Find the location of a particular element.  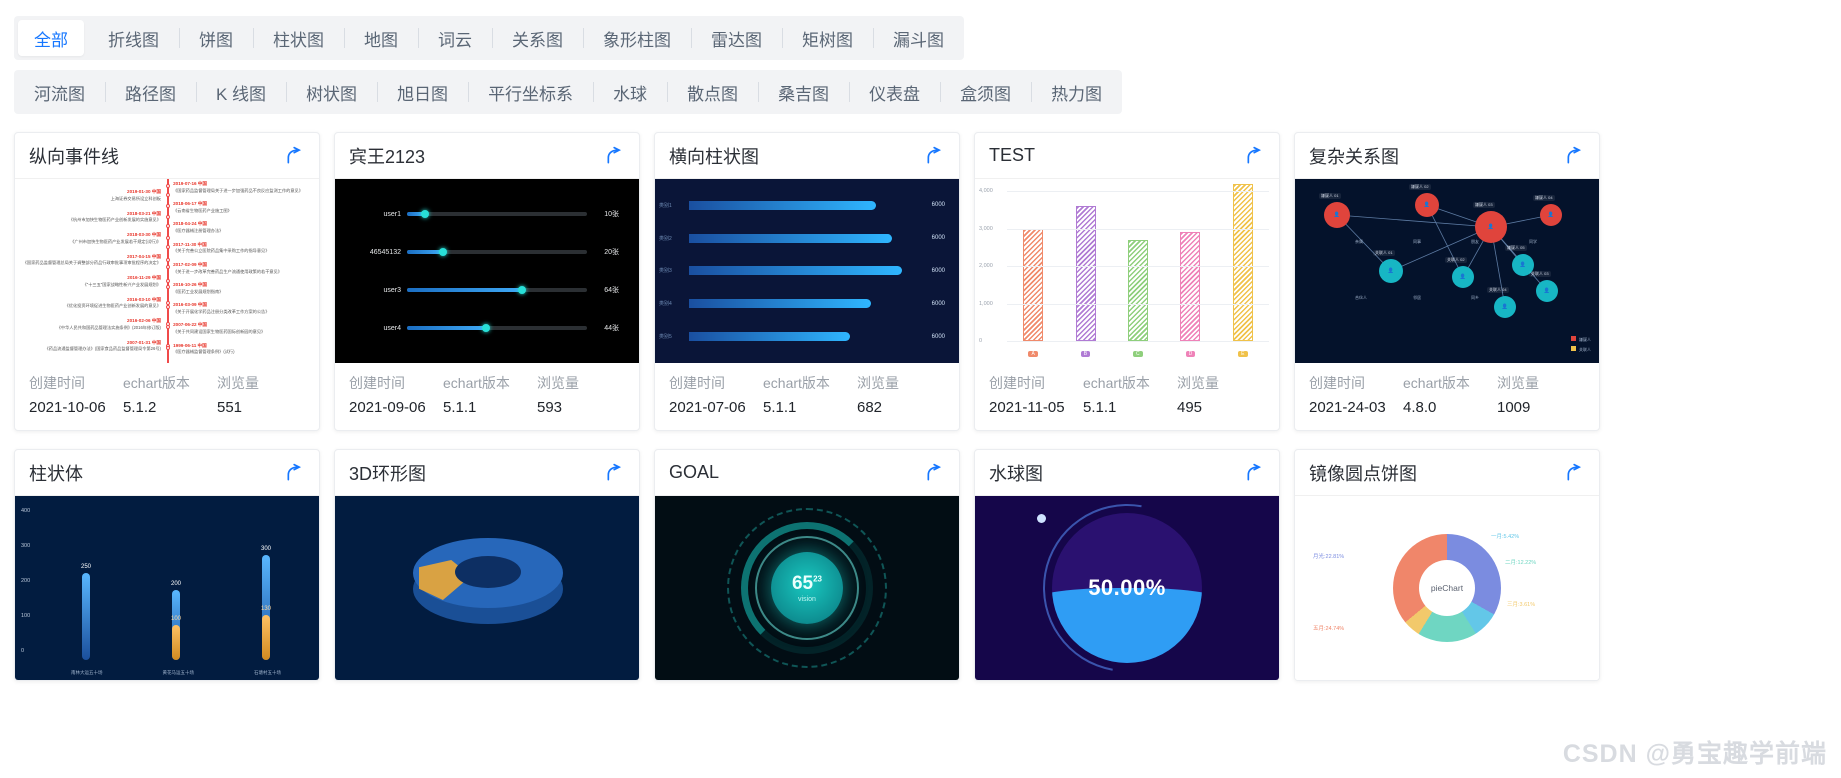

tab-3: 柱状图 is located at coordinates (298, 38).